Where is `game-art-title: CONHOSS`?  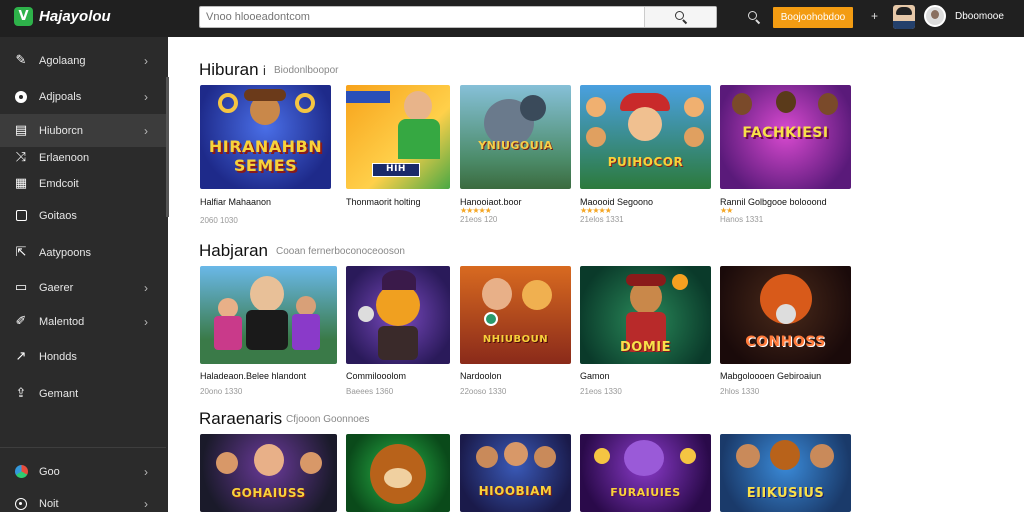 game-art-title: CONHOSS is located at coordinates (785, 342).